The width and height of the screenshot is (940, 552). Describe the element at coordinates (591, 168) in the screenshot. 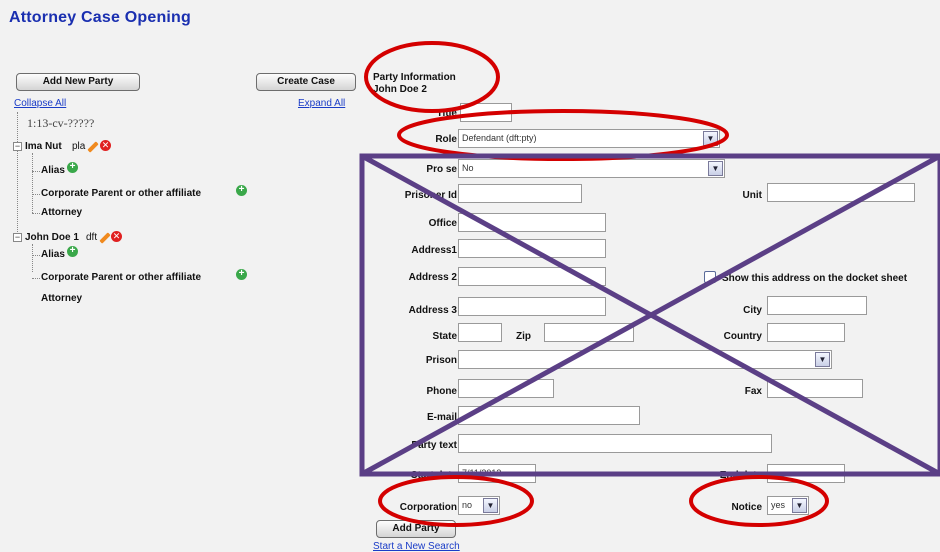

I see `prose-select: No ▼` at that location.